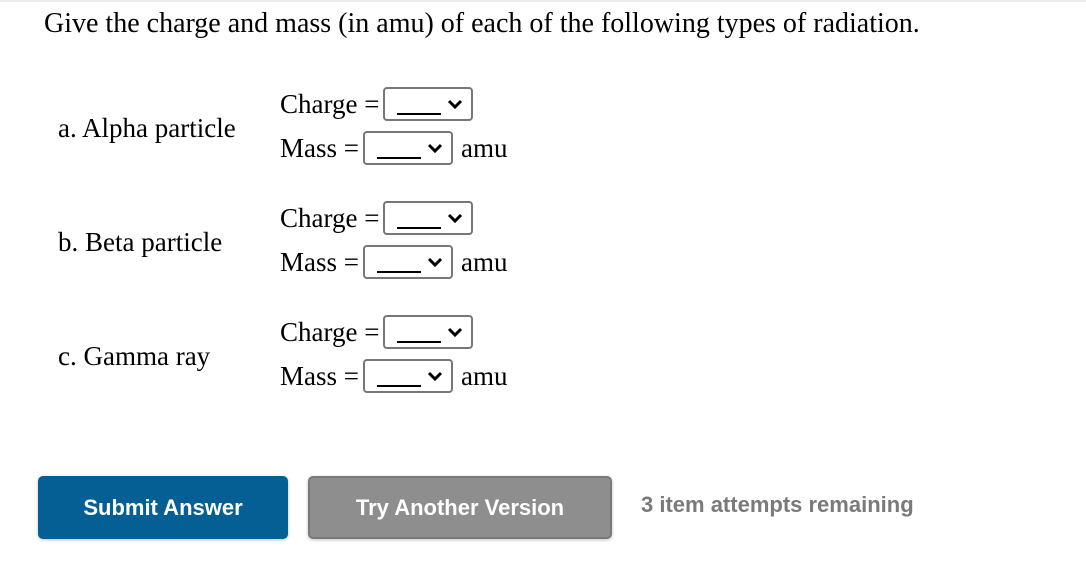  What do you see at coordinates (407, 376) in the screenshot?
I see `gamma-mass-select` at bounding box center [407, 376].